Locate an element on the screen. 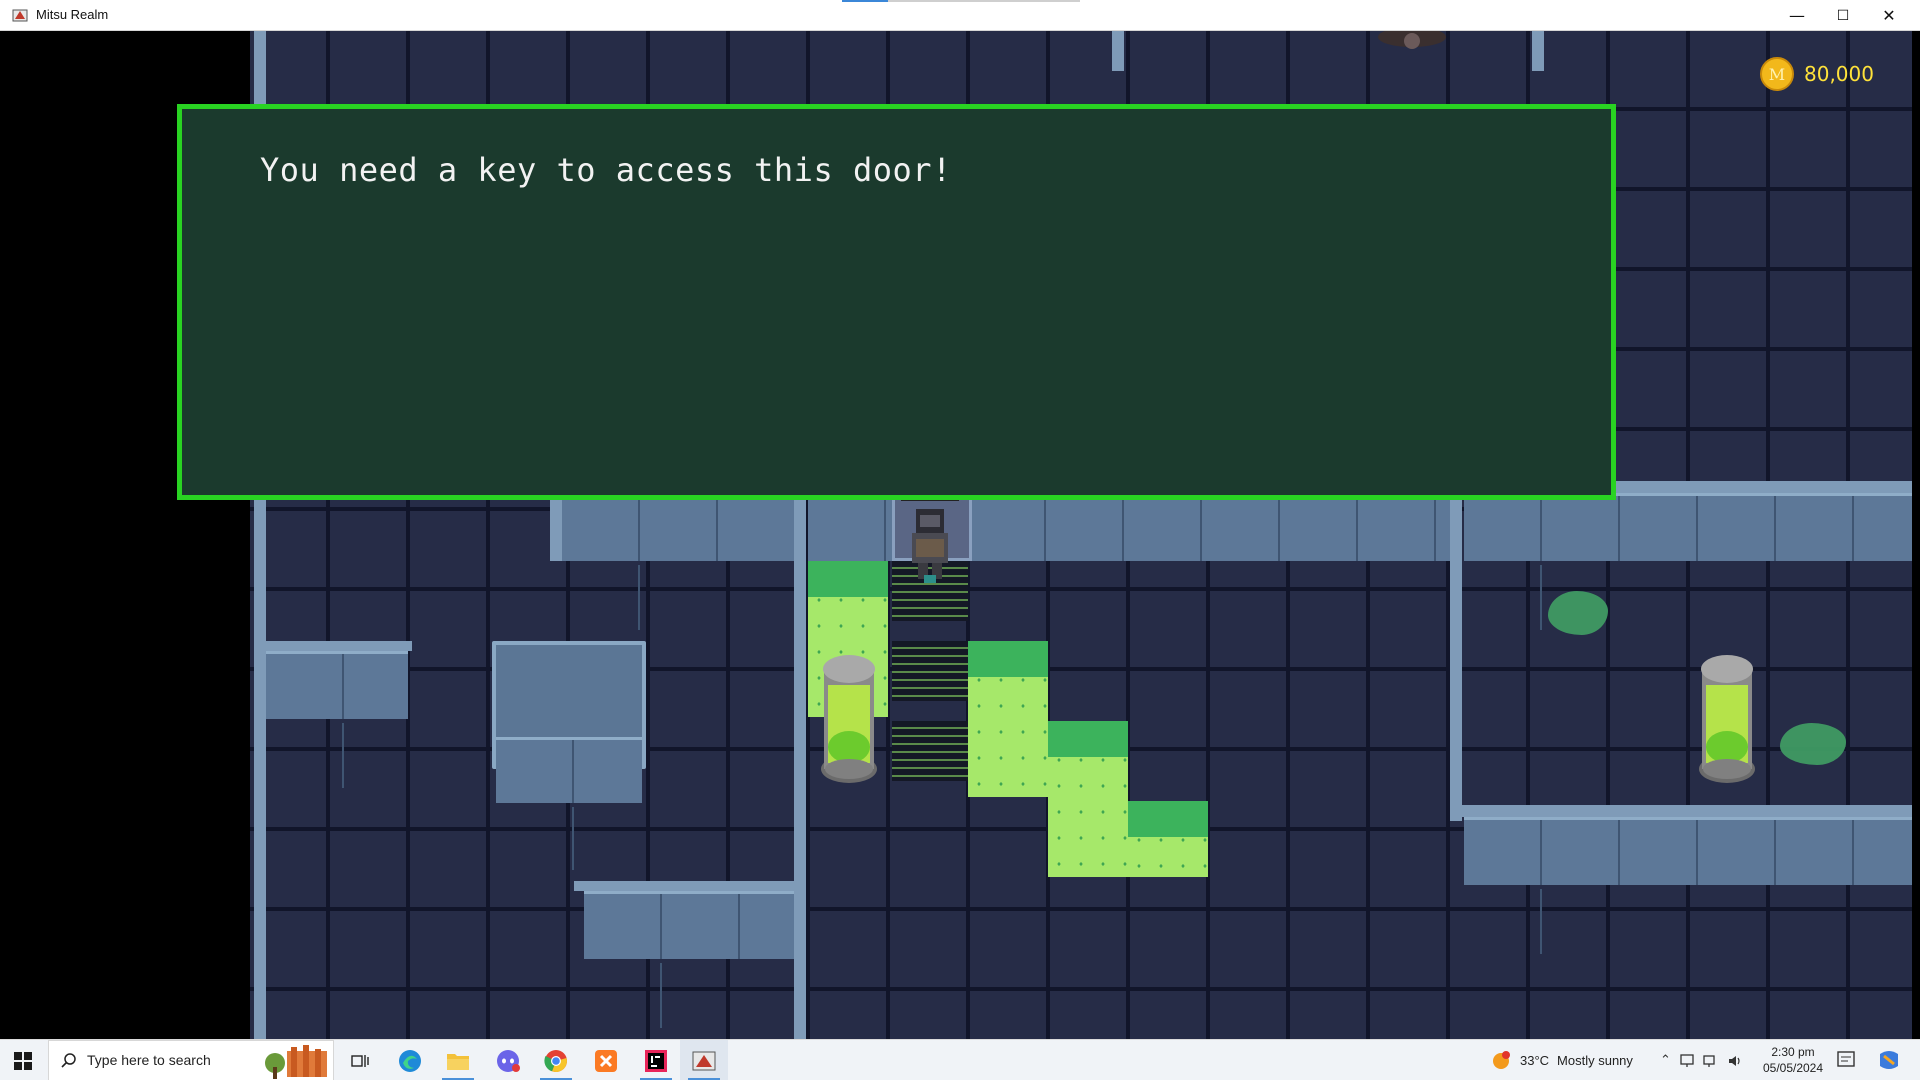  sun-icon is located at coordinates (1501, 1059).